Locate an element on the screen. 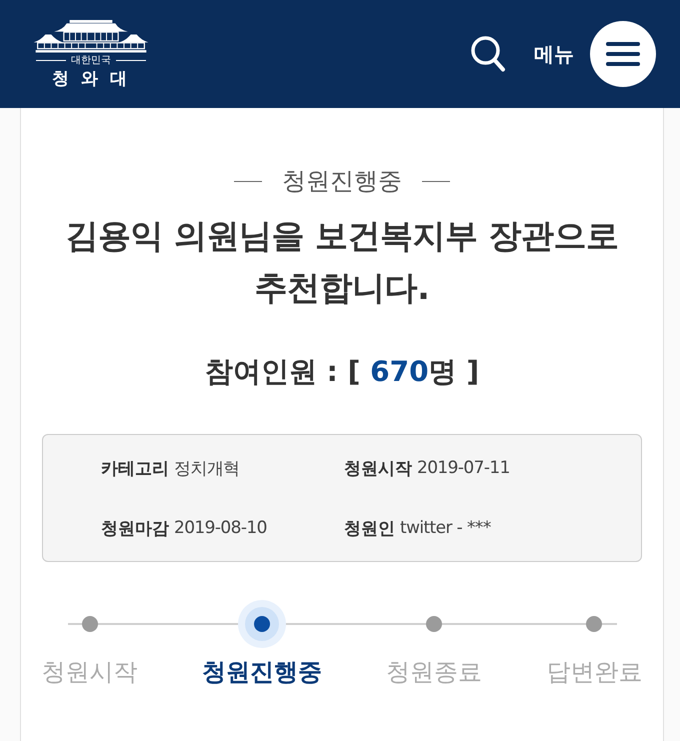 The height and width of the screenshot is (741, 680). info-label: 카테고리 is located at coordinates (135, 469).